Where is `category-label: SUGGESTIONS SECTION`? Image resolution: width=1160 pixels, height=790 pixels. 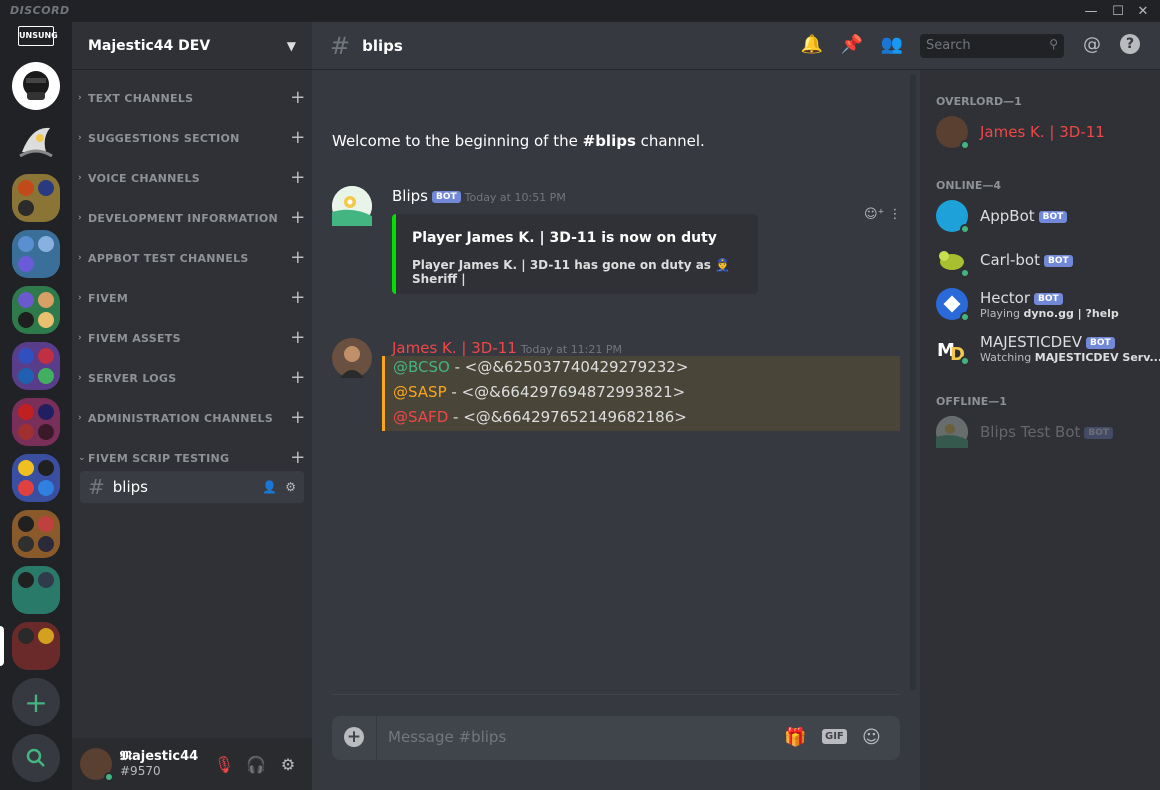
category-label: SUGGESTIONS SECTION is located at coordinates (164, 138).